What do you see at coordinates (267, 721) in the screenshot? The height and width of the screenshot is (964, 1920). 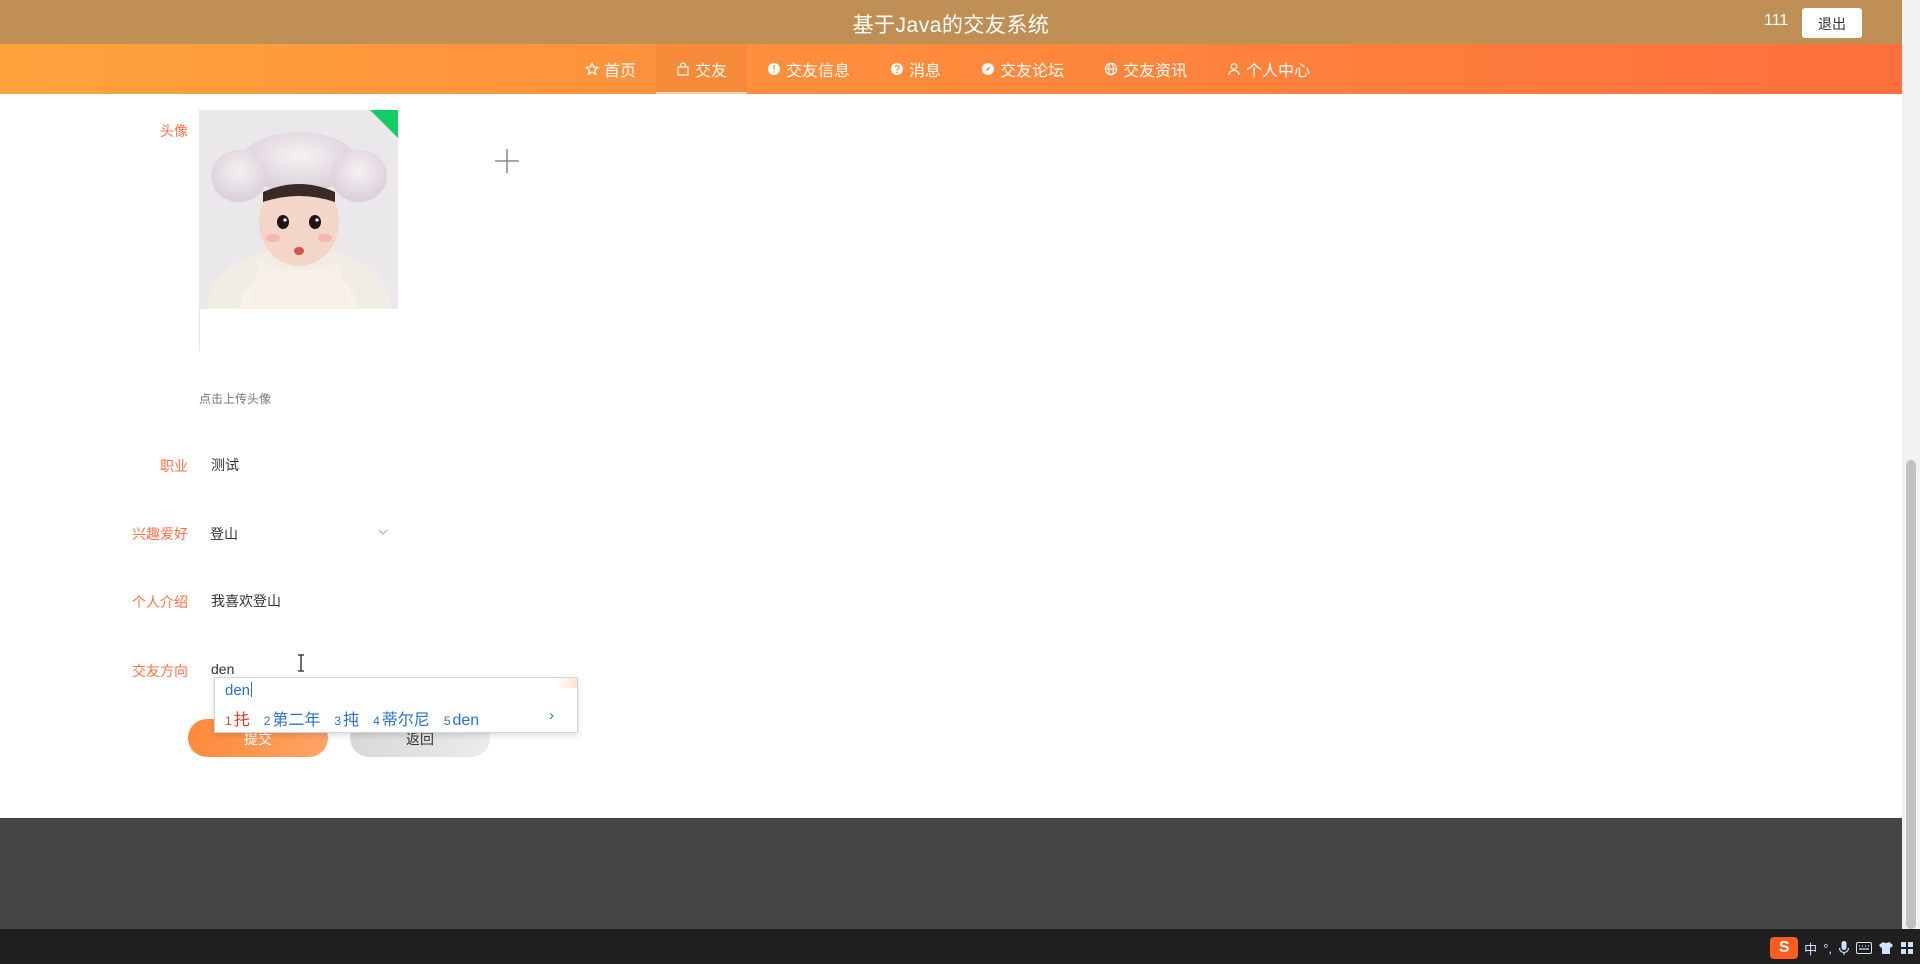 I see `ime-candidate-number: 2` at bounding box center [267, 721].